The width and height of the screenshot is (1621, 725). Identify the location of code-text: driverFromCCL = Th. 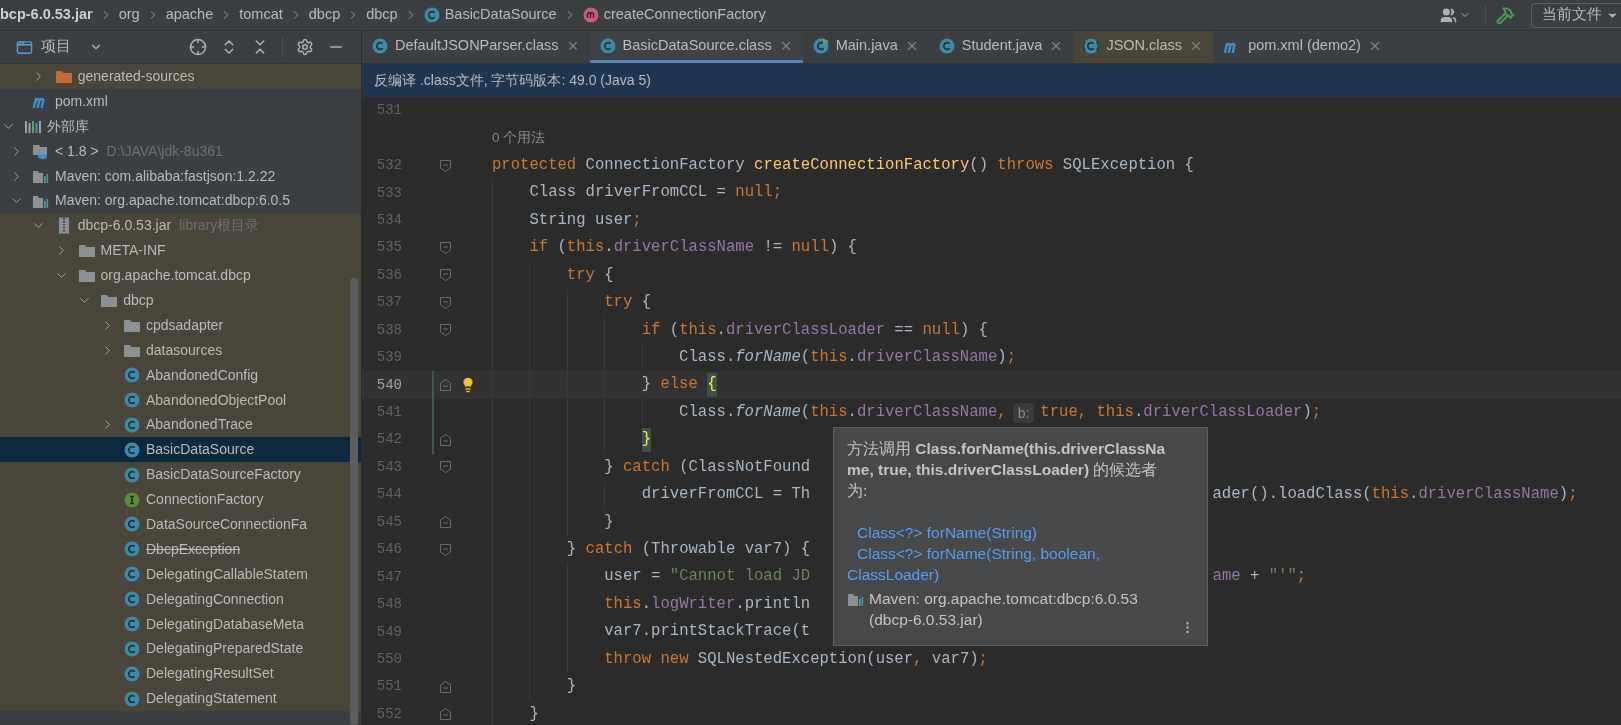
(726, 495).